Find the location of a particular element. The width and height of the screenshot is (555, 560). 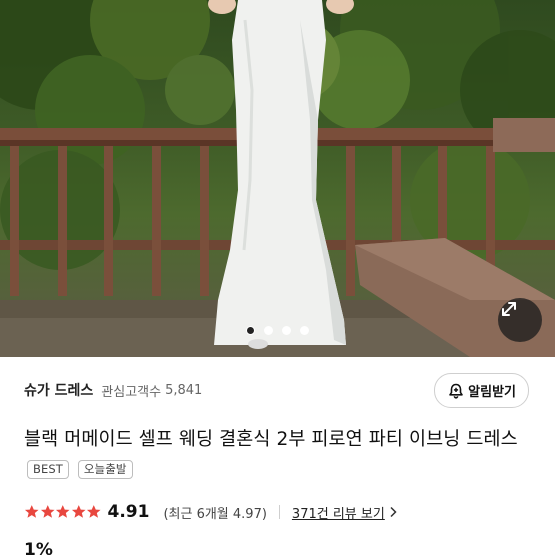

alarm-button-label: 알림받기 is located at coordinates (492, 392).